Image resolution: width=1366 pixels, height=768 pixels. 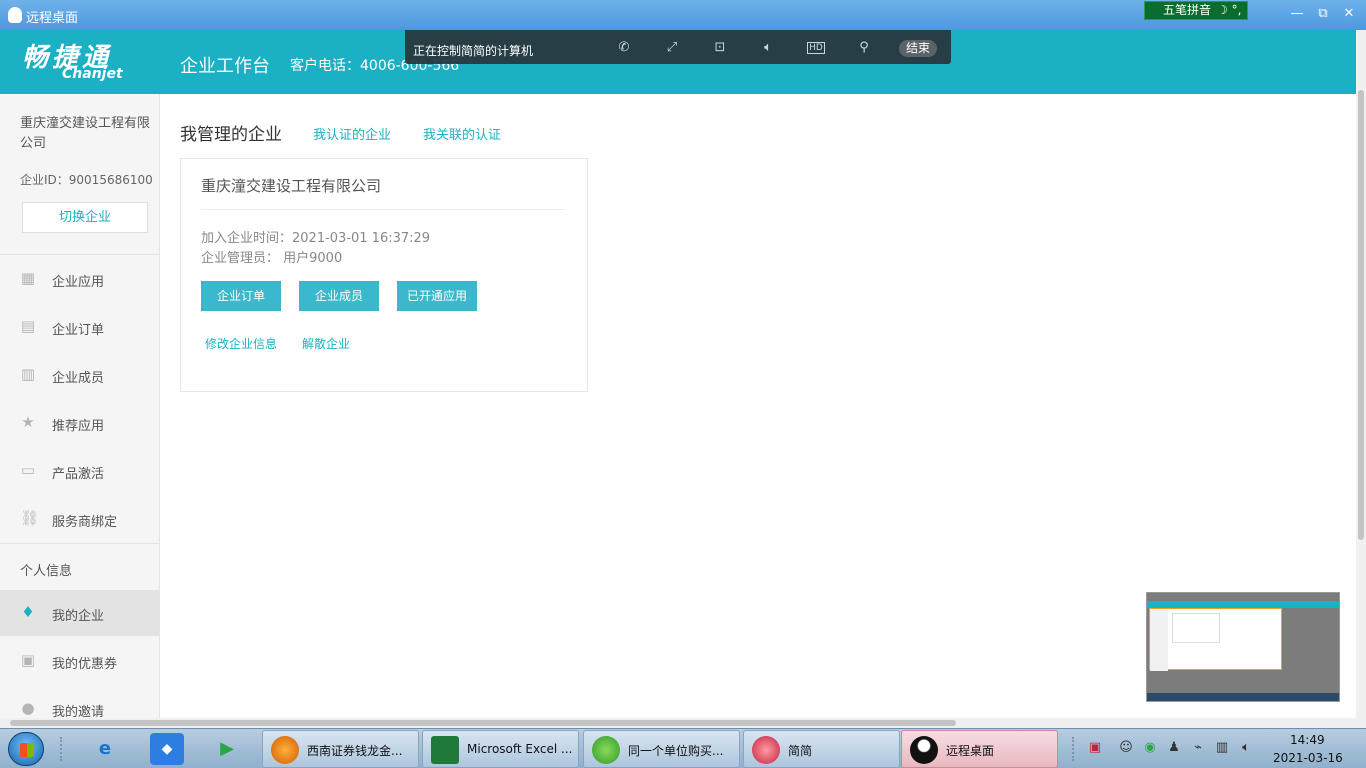 I want to click on clock-date: 2021-03-16, so click(x=1308, y=758).